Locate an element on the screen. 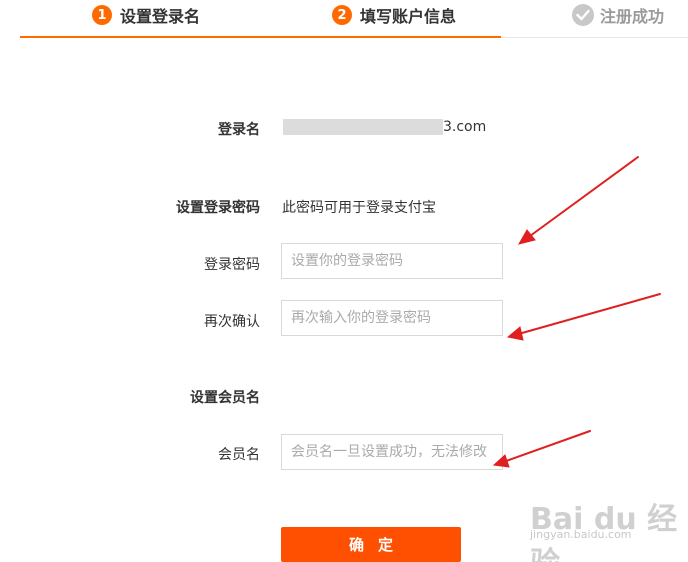 The width and height of the screenshot is (688, 562). step-label-1: 设置登录名 is located at coordinates (160, 16).